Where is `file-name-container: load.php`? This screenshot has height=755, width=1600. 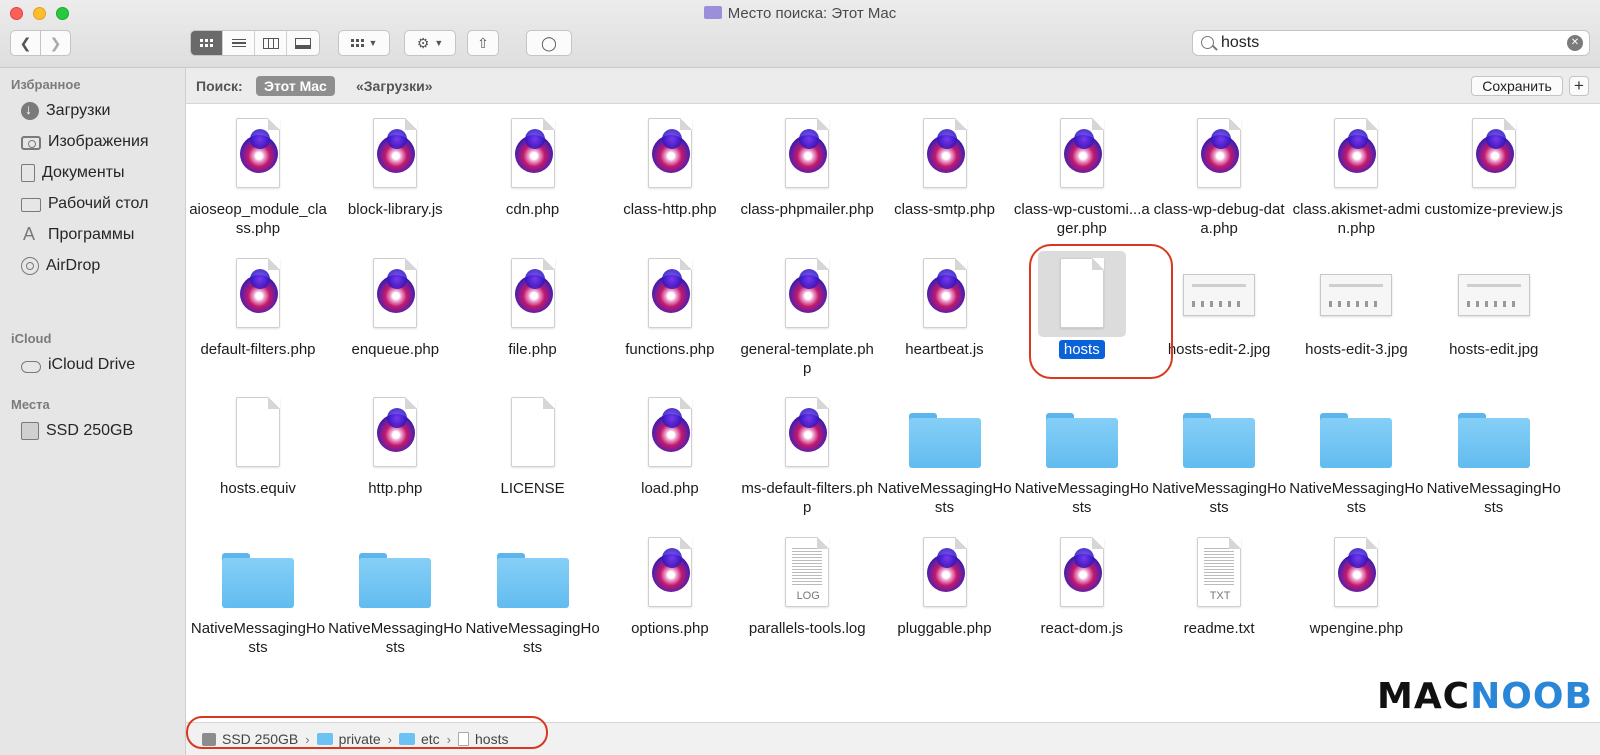 file-name-container: load.php is located at coordinates (670, 488).